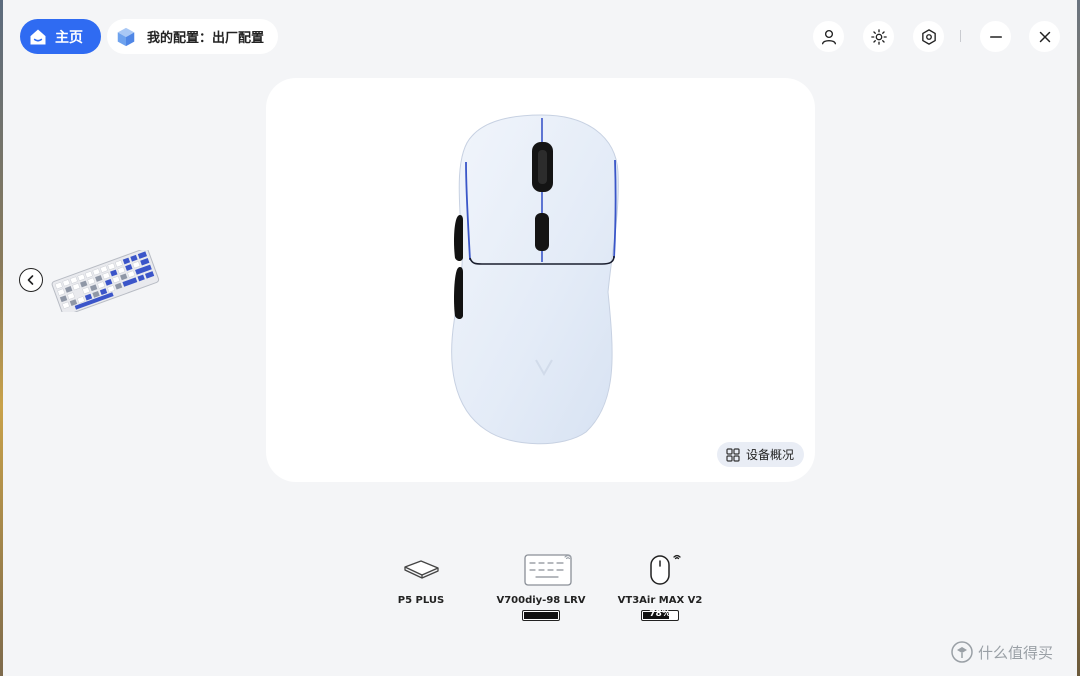  What do you see at coordinates (660, 600) in the screenshot?
I see `device-name: VT3Air MAX V2` at bounding box center [660, 600].